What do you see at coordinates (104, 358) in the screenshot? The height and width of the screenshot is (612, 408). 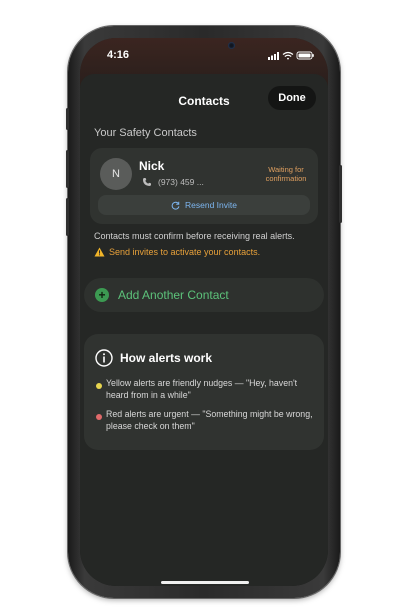 I see `info-icon` at bounding box center [104, 358].